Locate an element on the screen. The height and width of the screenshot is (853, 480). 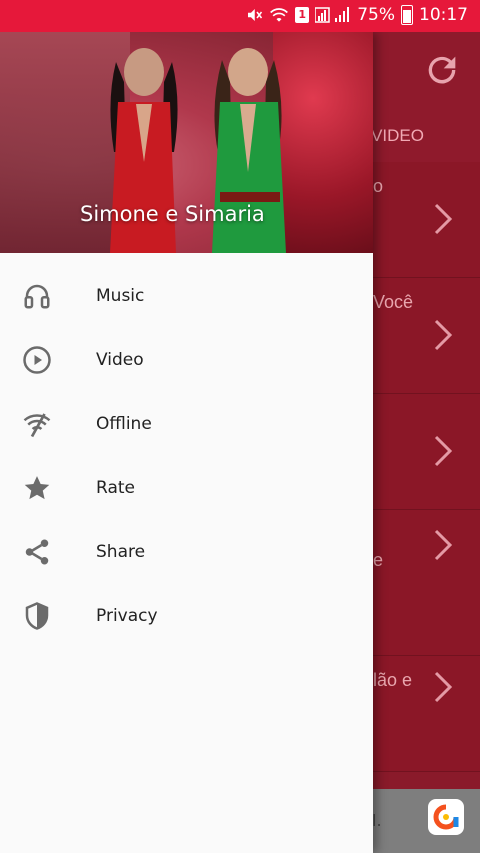
play-circle-icon is located at coordinates (37, 360).